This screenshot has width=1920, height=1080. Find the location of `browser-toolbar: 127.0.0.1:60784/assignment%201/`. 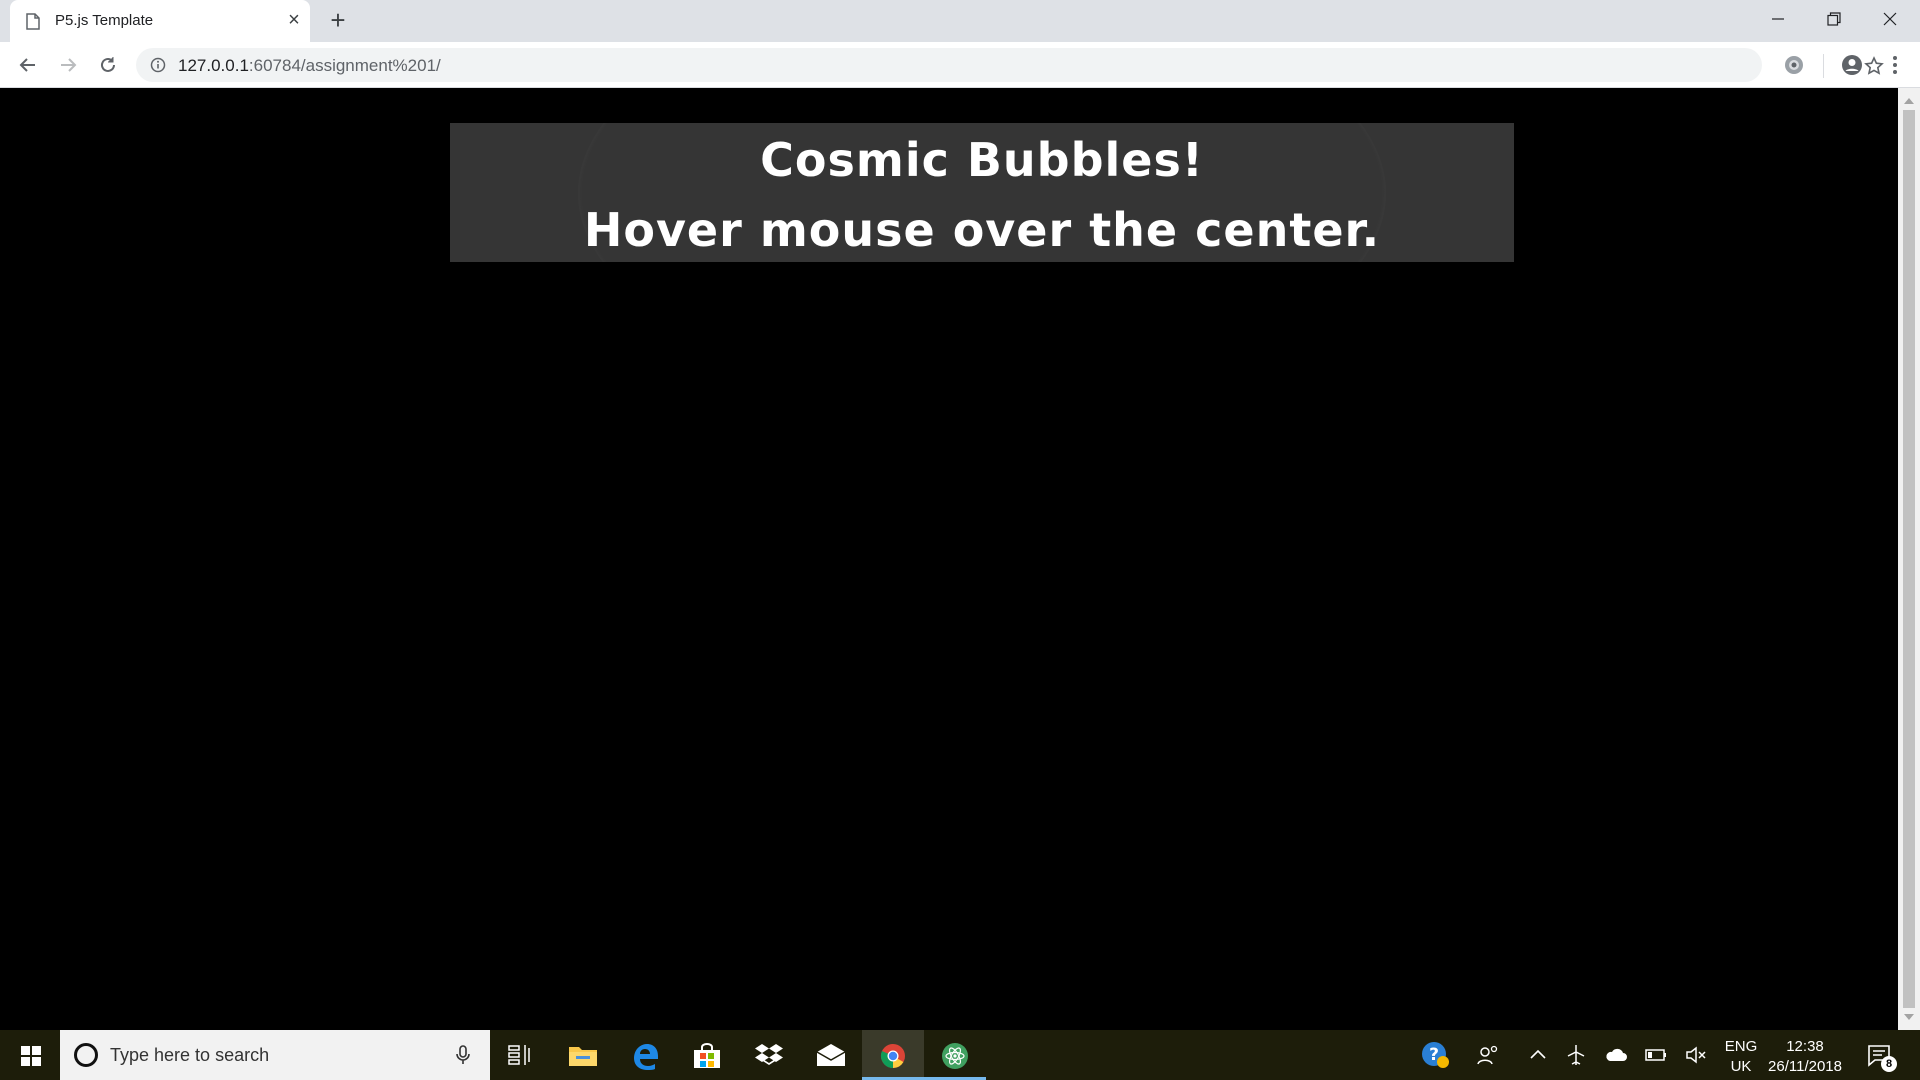

browser-toolbar: 127.0.0.1:60784/assignment%201/ is located at coordinates (960, 65).